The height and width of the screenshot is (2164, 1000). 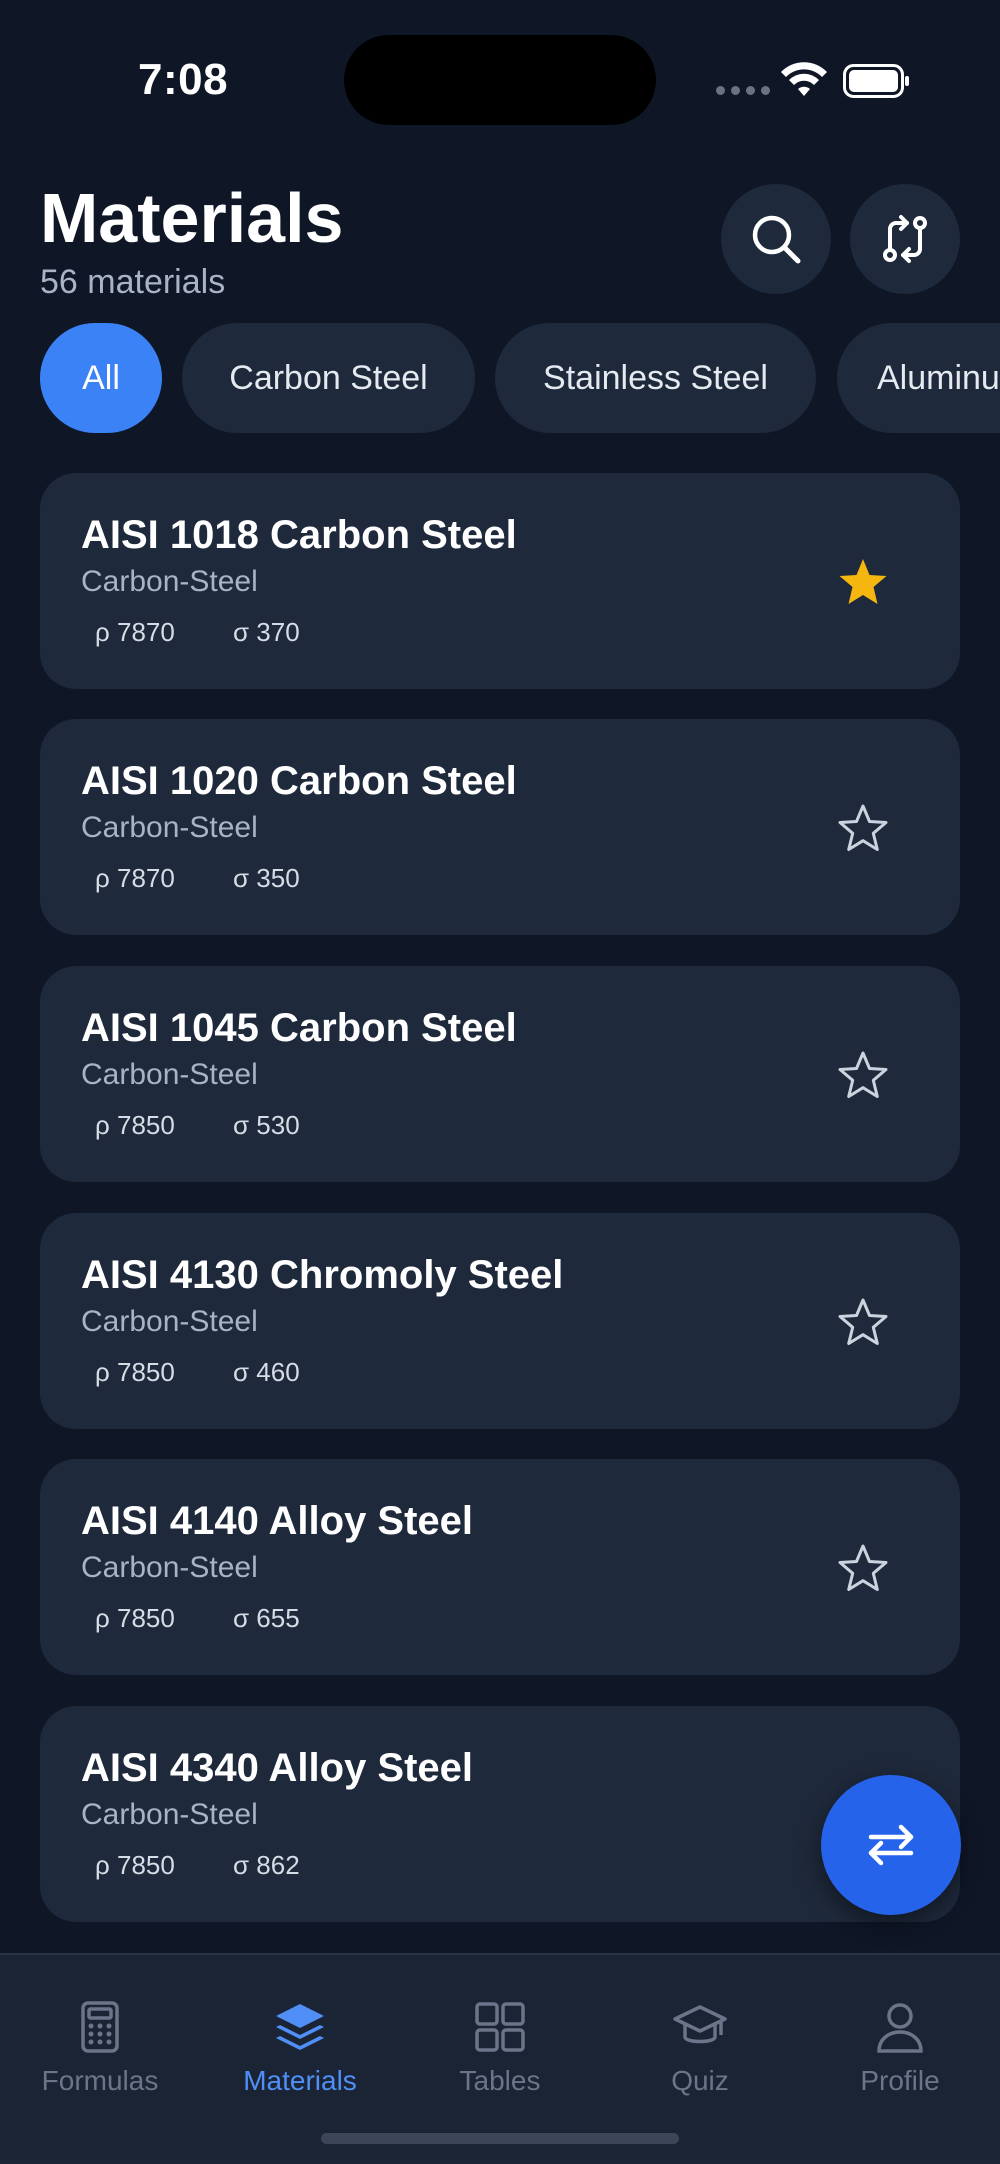 I want to click on dynamic-island, so click(x=500, y=80).